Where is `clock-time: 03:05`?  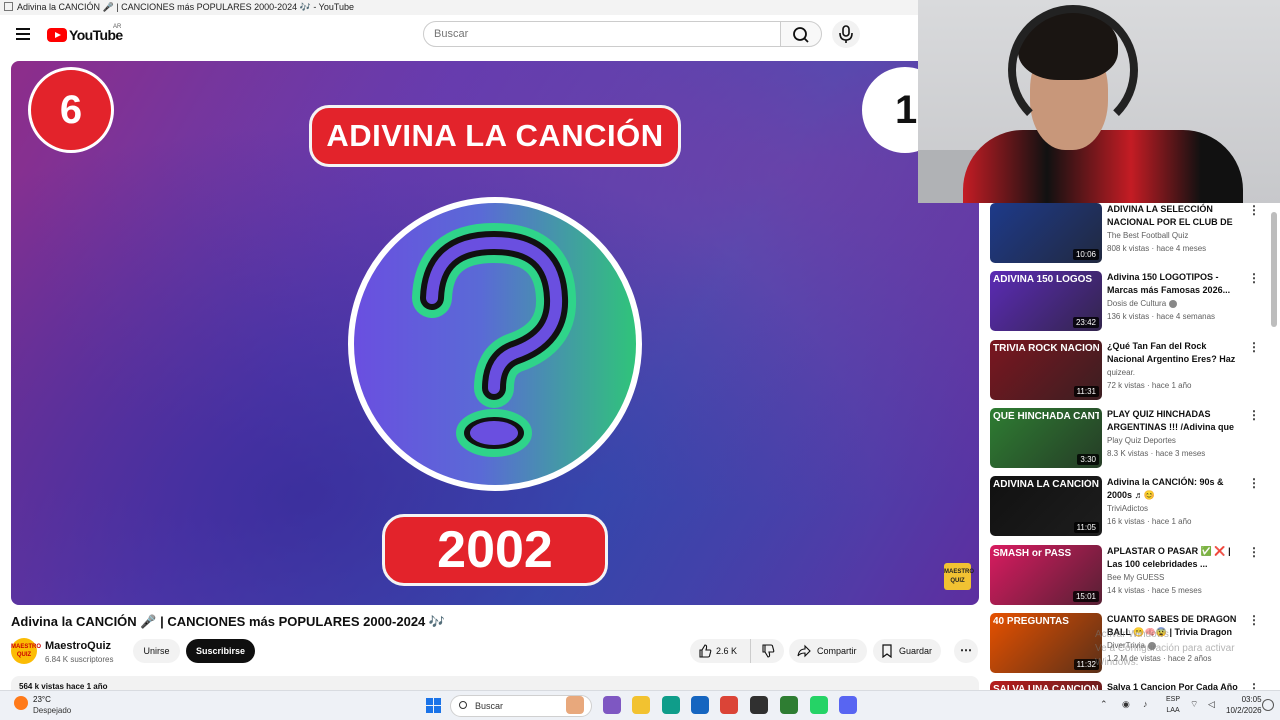
clock-time: 03:05 is located at coordinates (1251, 699).